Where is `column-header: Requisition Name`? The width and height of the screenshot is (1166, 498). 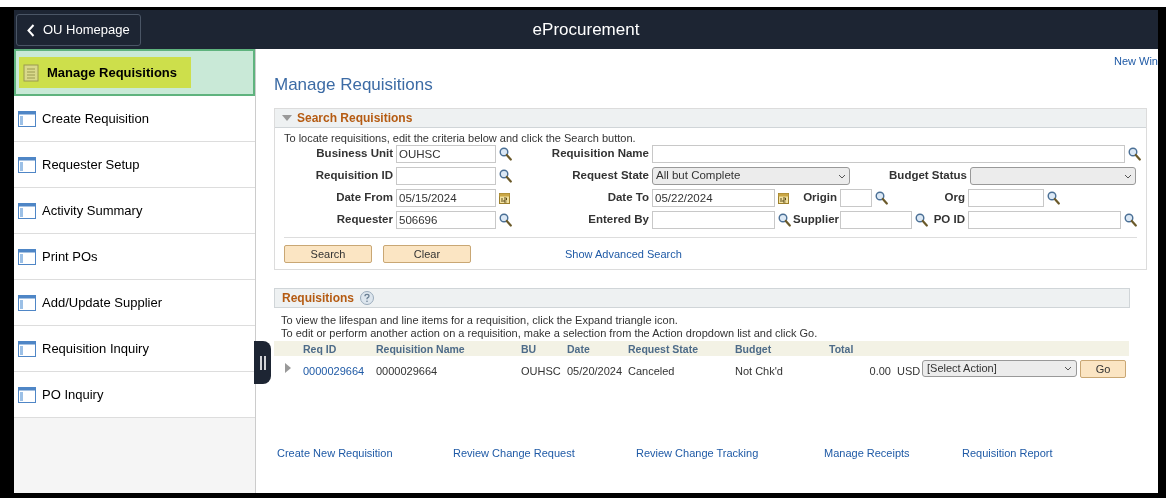
column-header: Requisition Name is located at coordinates (420, 349).